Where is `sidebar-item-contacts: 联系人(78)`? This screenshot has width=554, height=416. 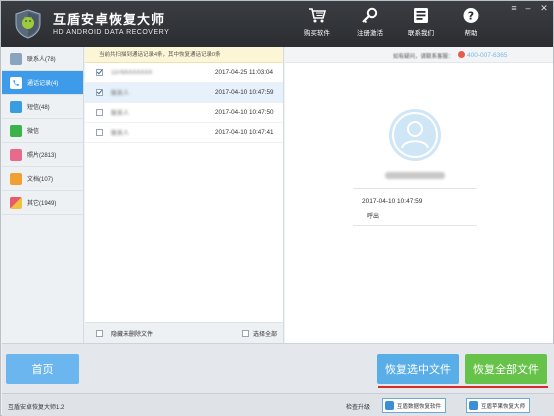 sidebar-item-contacts: 联系人(78) is located at coordinates (42, 59).